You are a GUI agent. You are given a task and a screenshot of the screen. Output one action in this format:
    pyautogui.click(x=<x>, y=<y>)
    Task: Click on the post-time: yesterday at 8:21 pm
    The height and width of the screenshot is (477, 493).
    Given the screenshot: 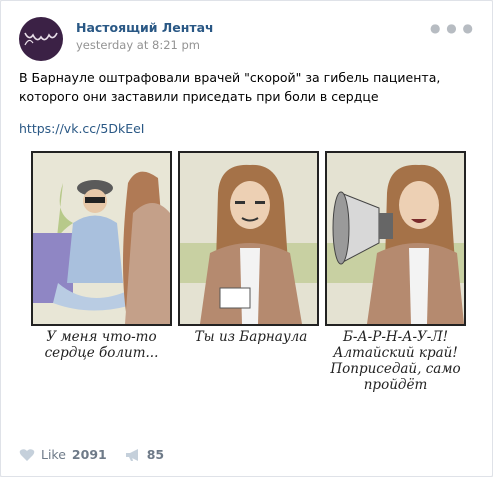 What is the action you would take?
    pyautogui.click(x=138, y=45)
    